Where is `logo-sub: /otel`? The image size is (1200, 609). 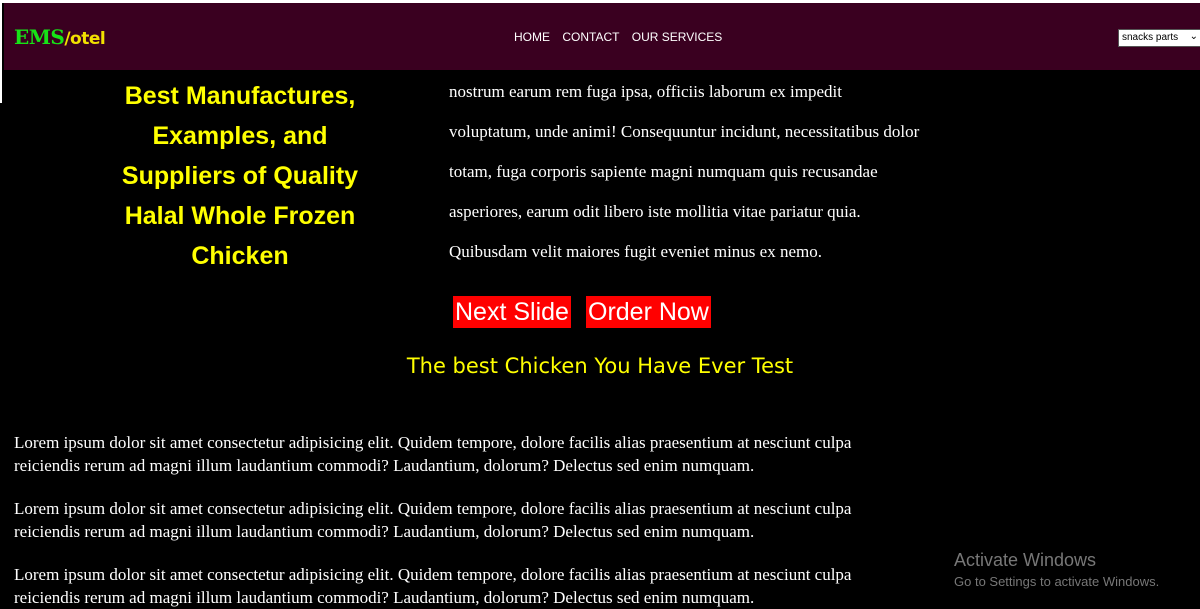
logo-sub: /otel is located at coordinates (85, 39).